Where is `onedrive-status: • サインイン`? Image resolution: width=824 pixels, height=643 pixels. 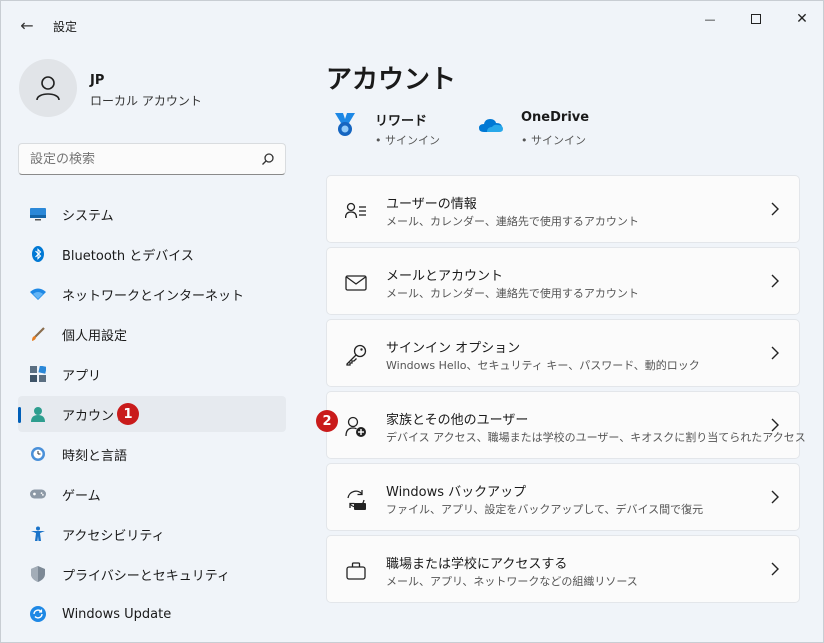 onedrive-status: • サインイン is located at coordinates (553, 140).